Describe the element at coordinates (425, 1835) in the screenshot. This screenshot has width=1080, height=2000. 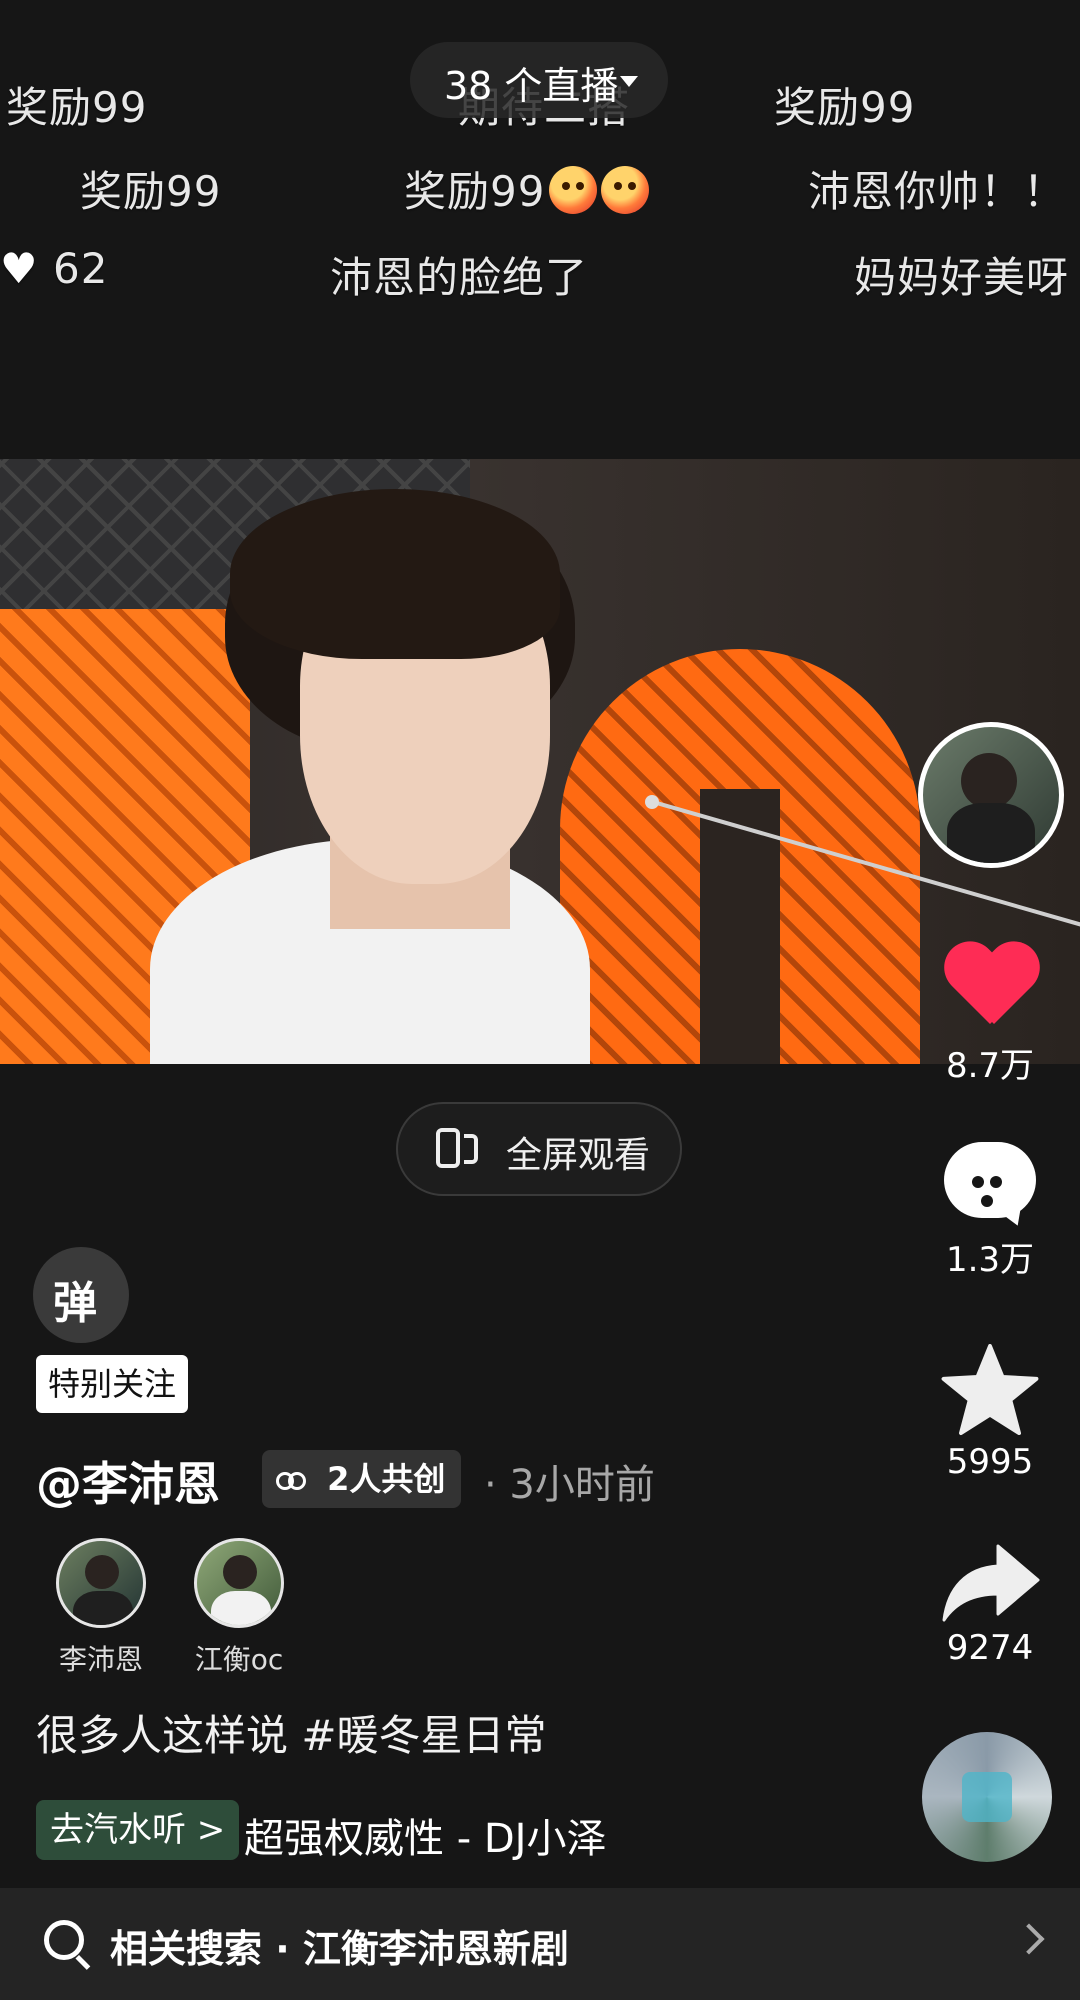
I see `music-title: 超强权威性 - DJ小泽` at that location.